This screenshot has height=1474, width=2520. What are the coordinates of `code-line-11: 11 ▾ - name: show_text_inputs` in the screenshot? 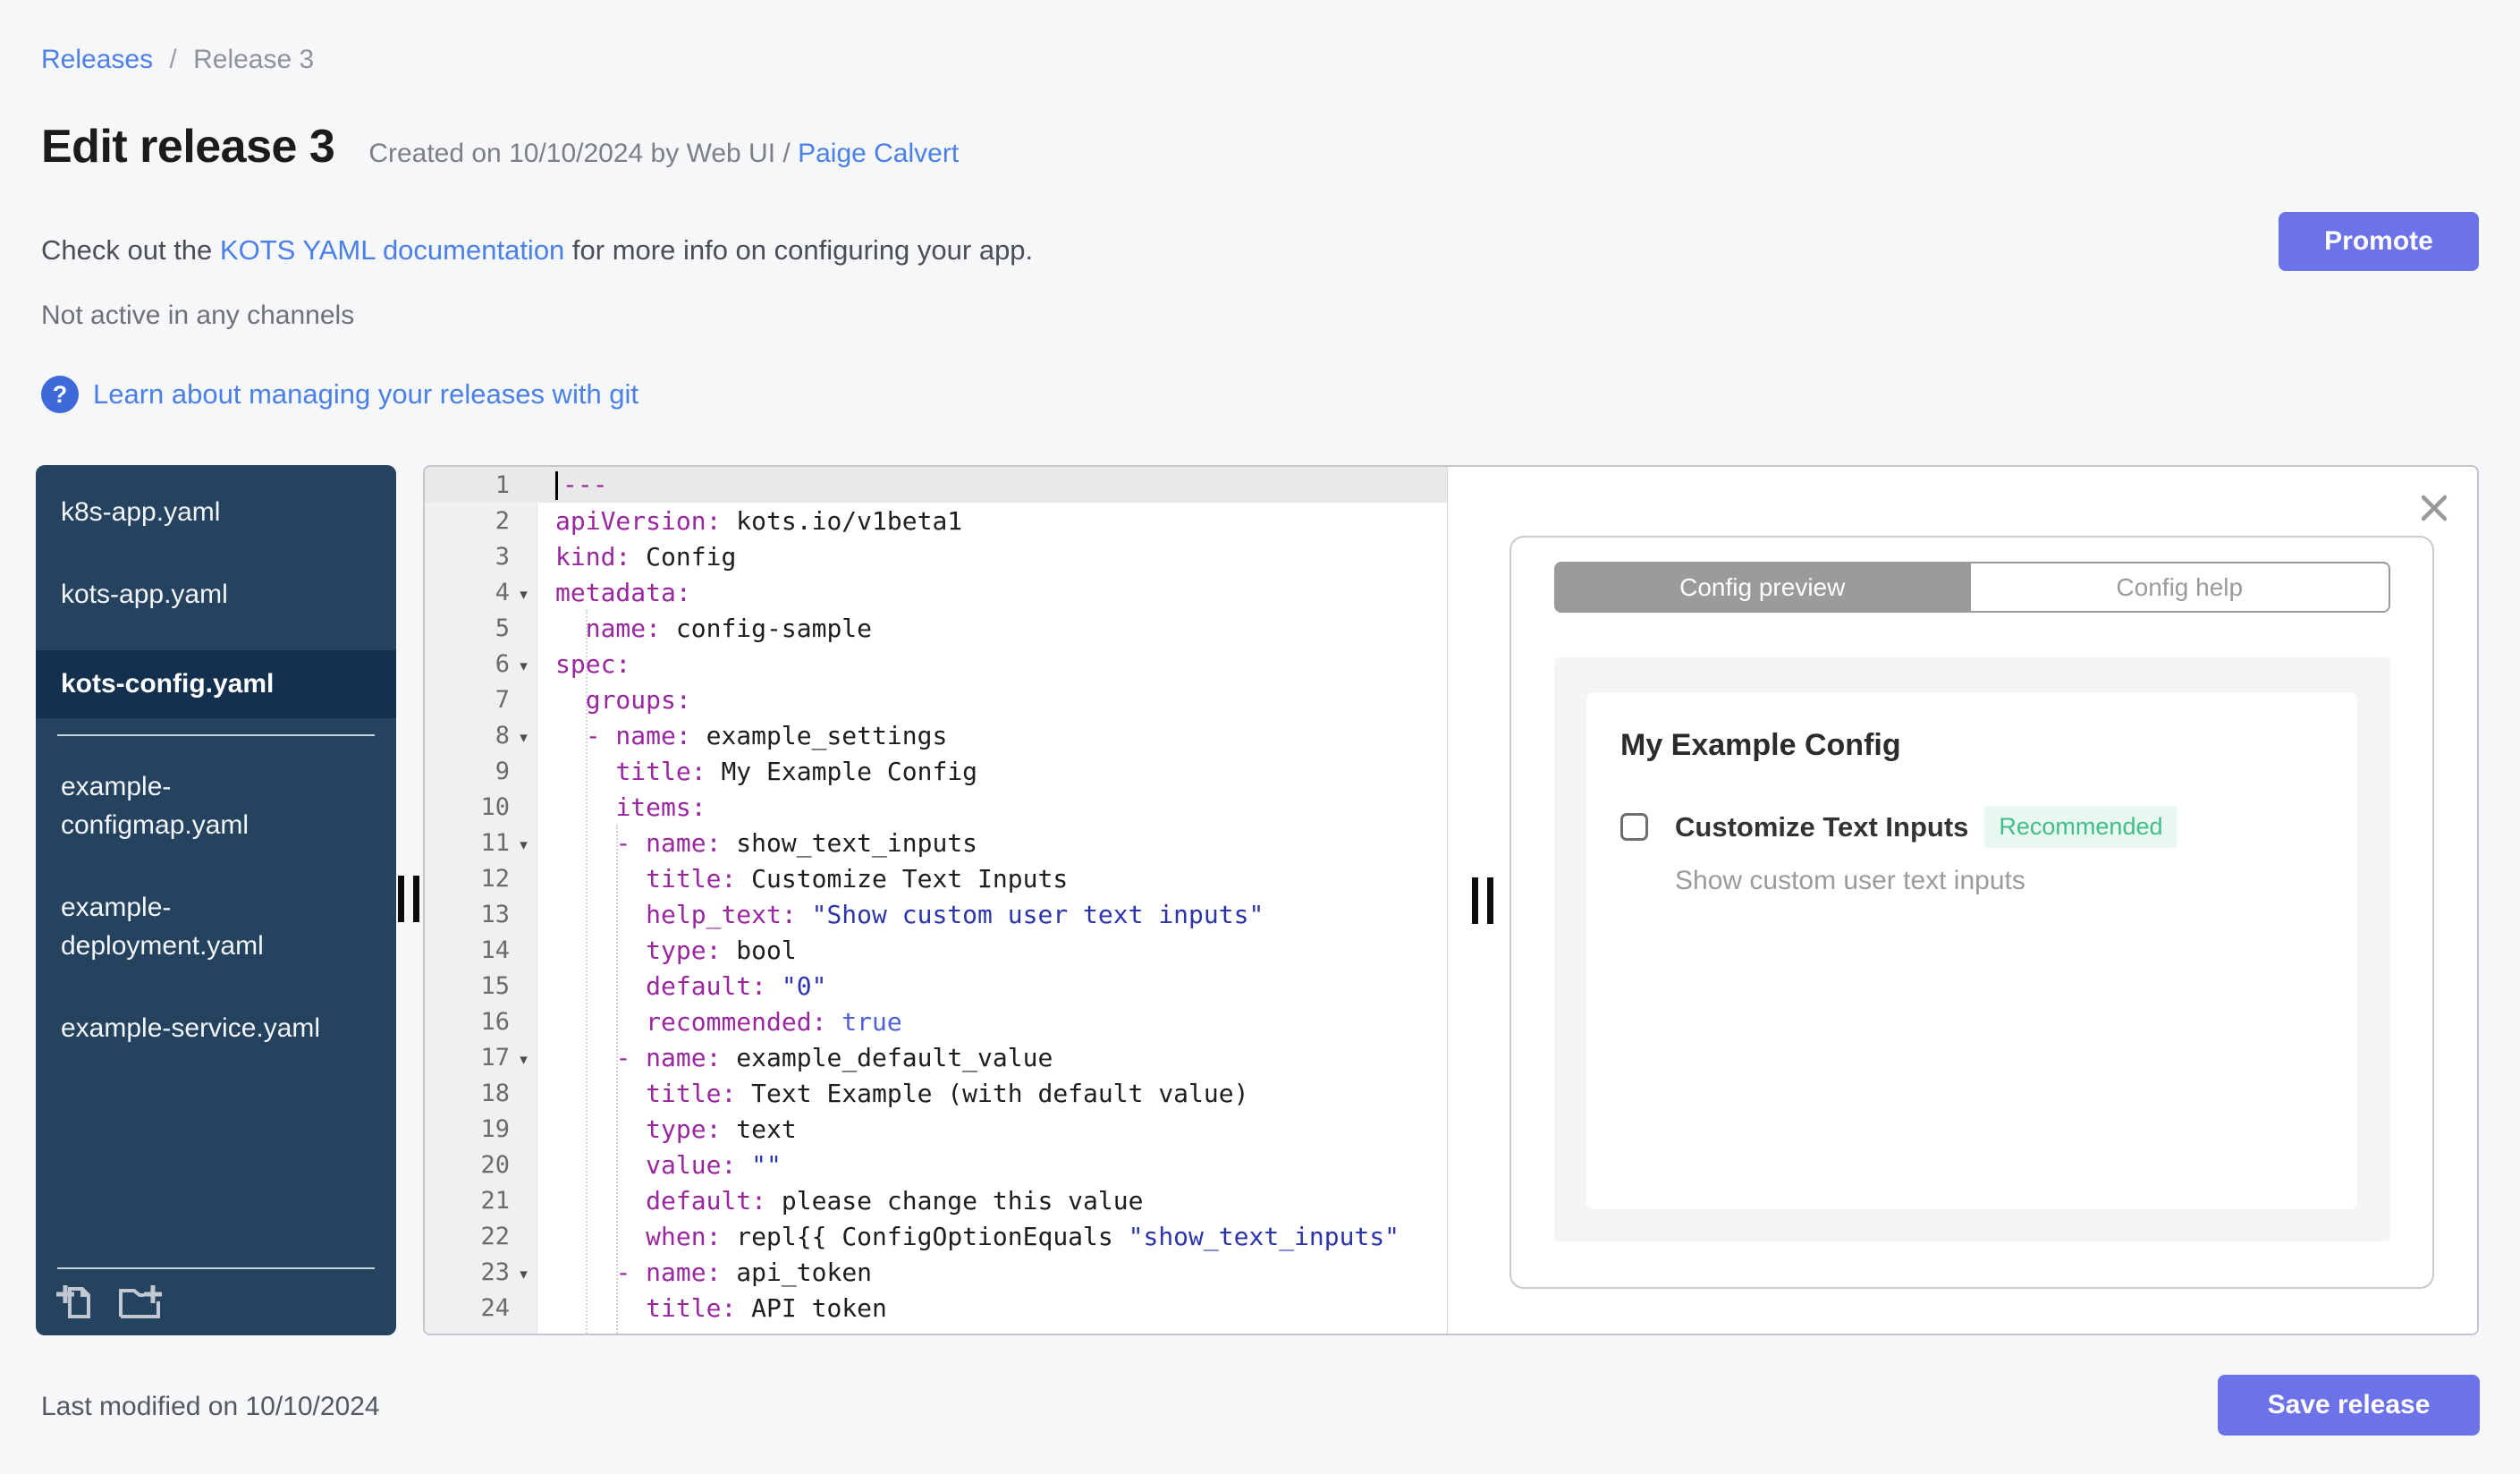 It's located at (936, 842).